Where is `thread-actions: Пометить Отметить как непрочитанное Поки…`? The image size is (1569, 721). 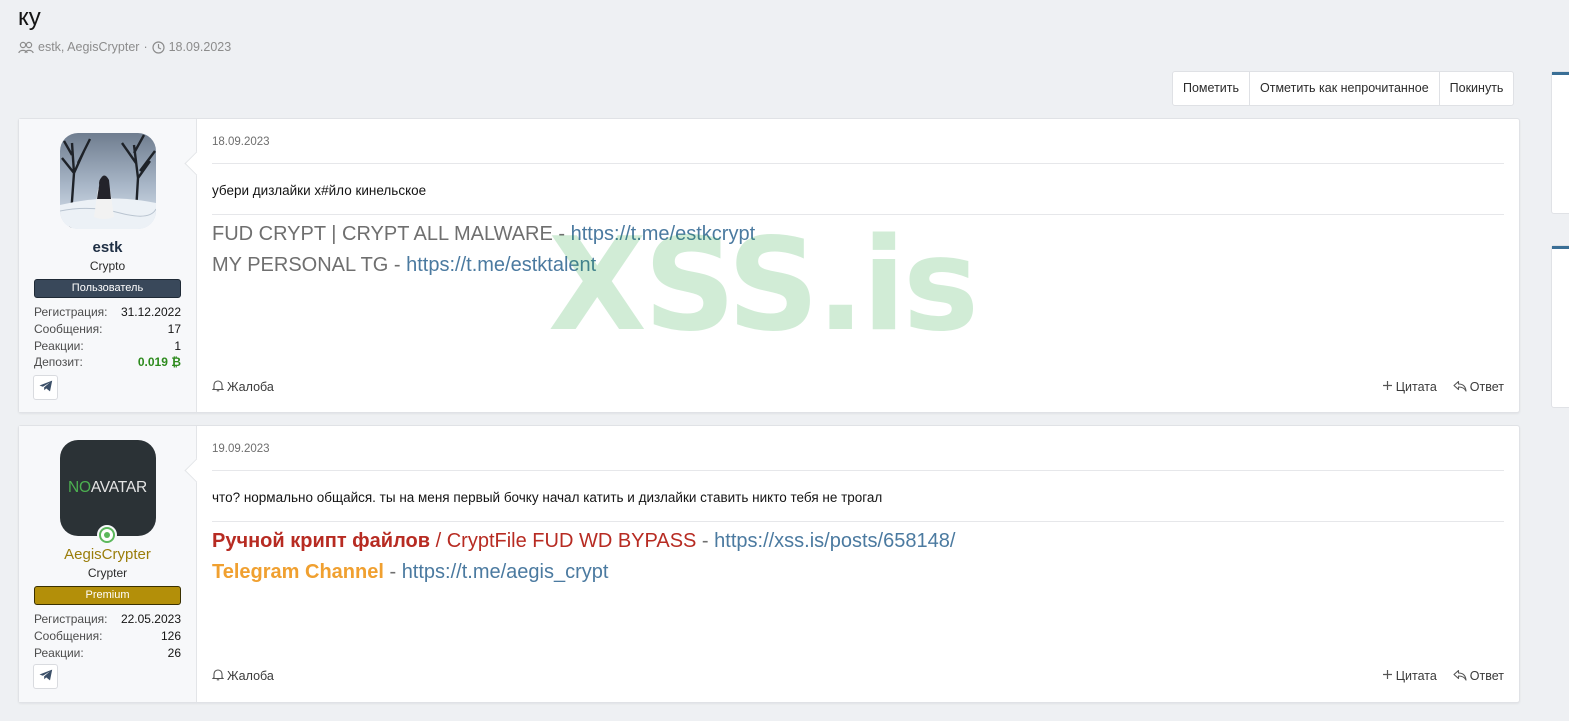 thread-actions: Пометить Отметить как непрочитанное Поки… is located at coordinates (1343, 88).